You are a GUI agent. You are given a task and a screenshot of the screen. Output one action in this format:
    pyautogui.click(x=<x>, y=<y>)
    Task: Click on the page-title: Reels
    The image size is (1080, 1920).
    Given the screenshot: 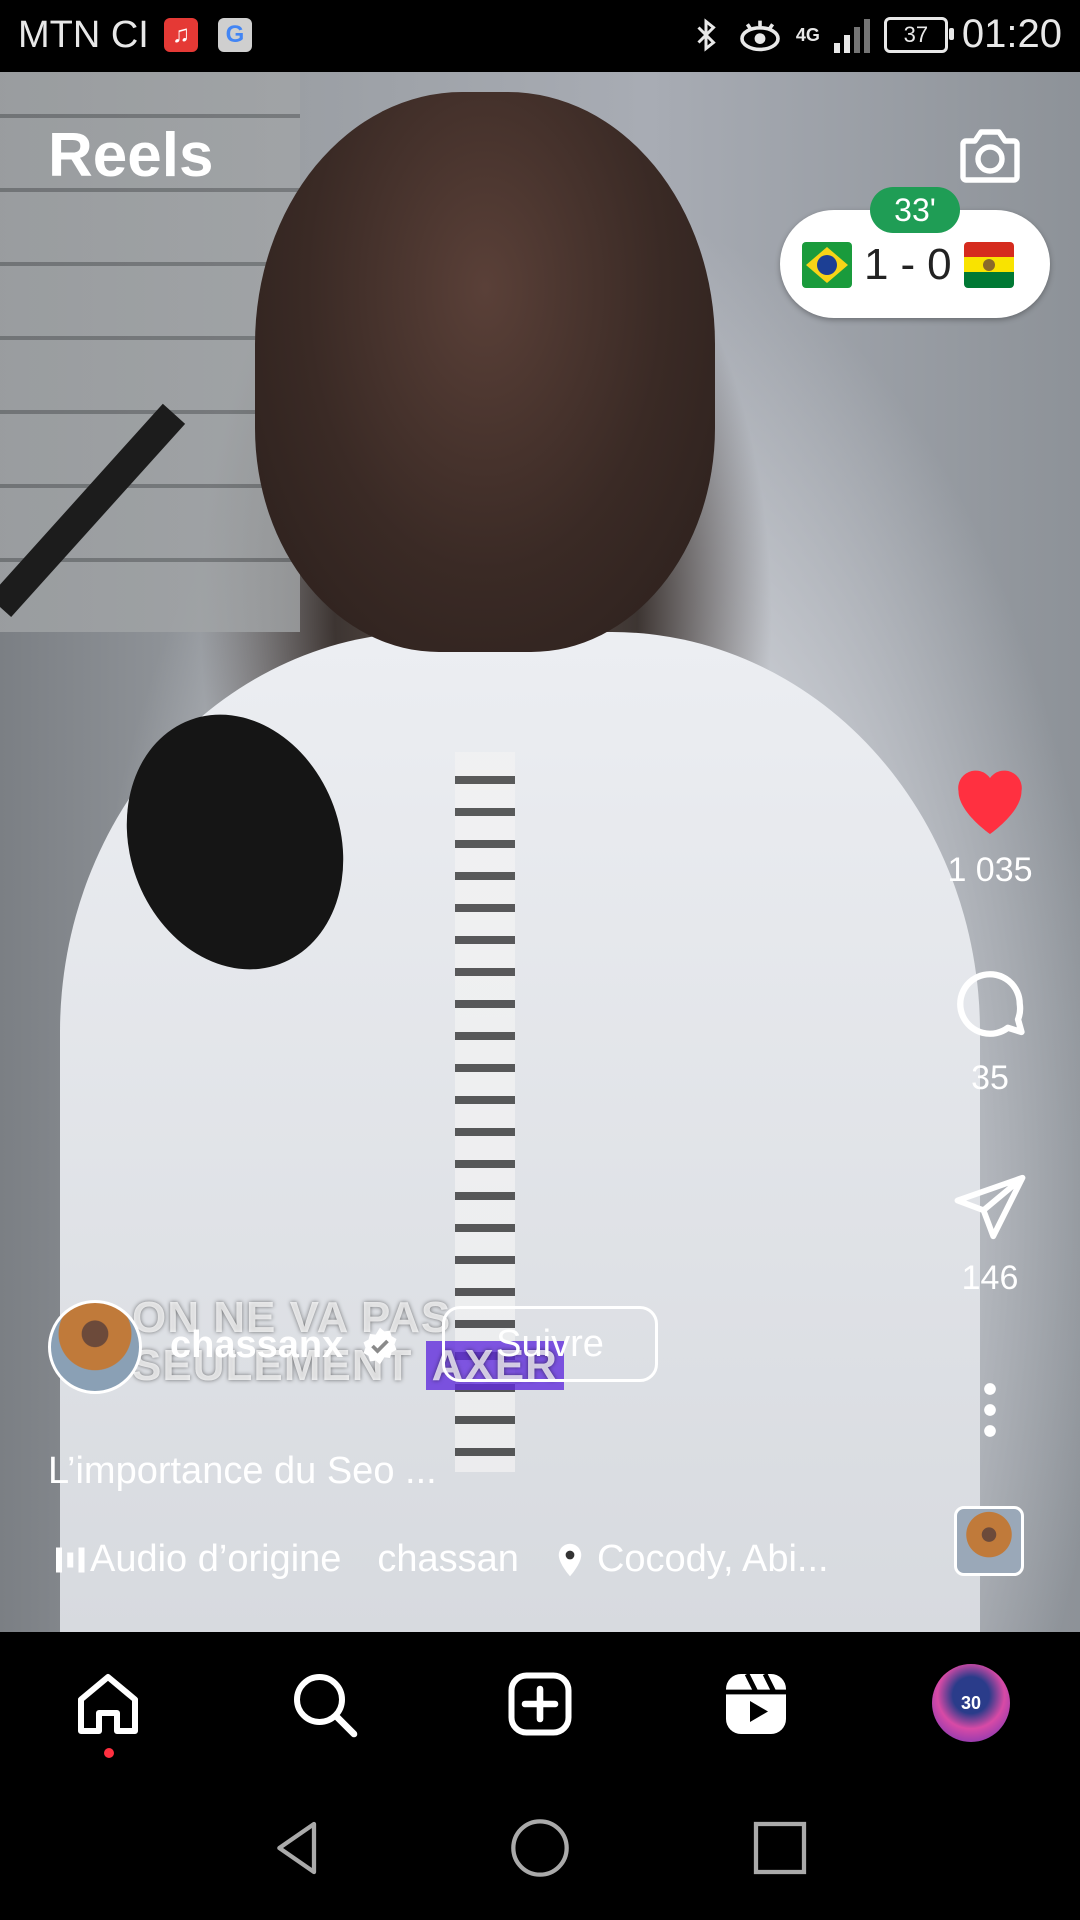 What is the action you would take?
    pyautogui.click(x=131, y=155)
    